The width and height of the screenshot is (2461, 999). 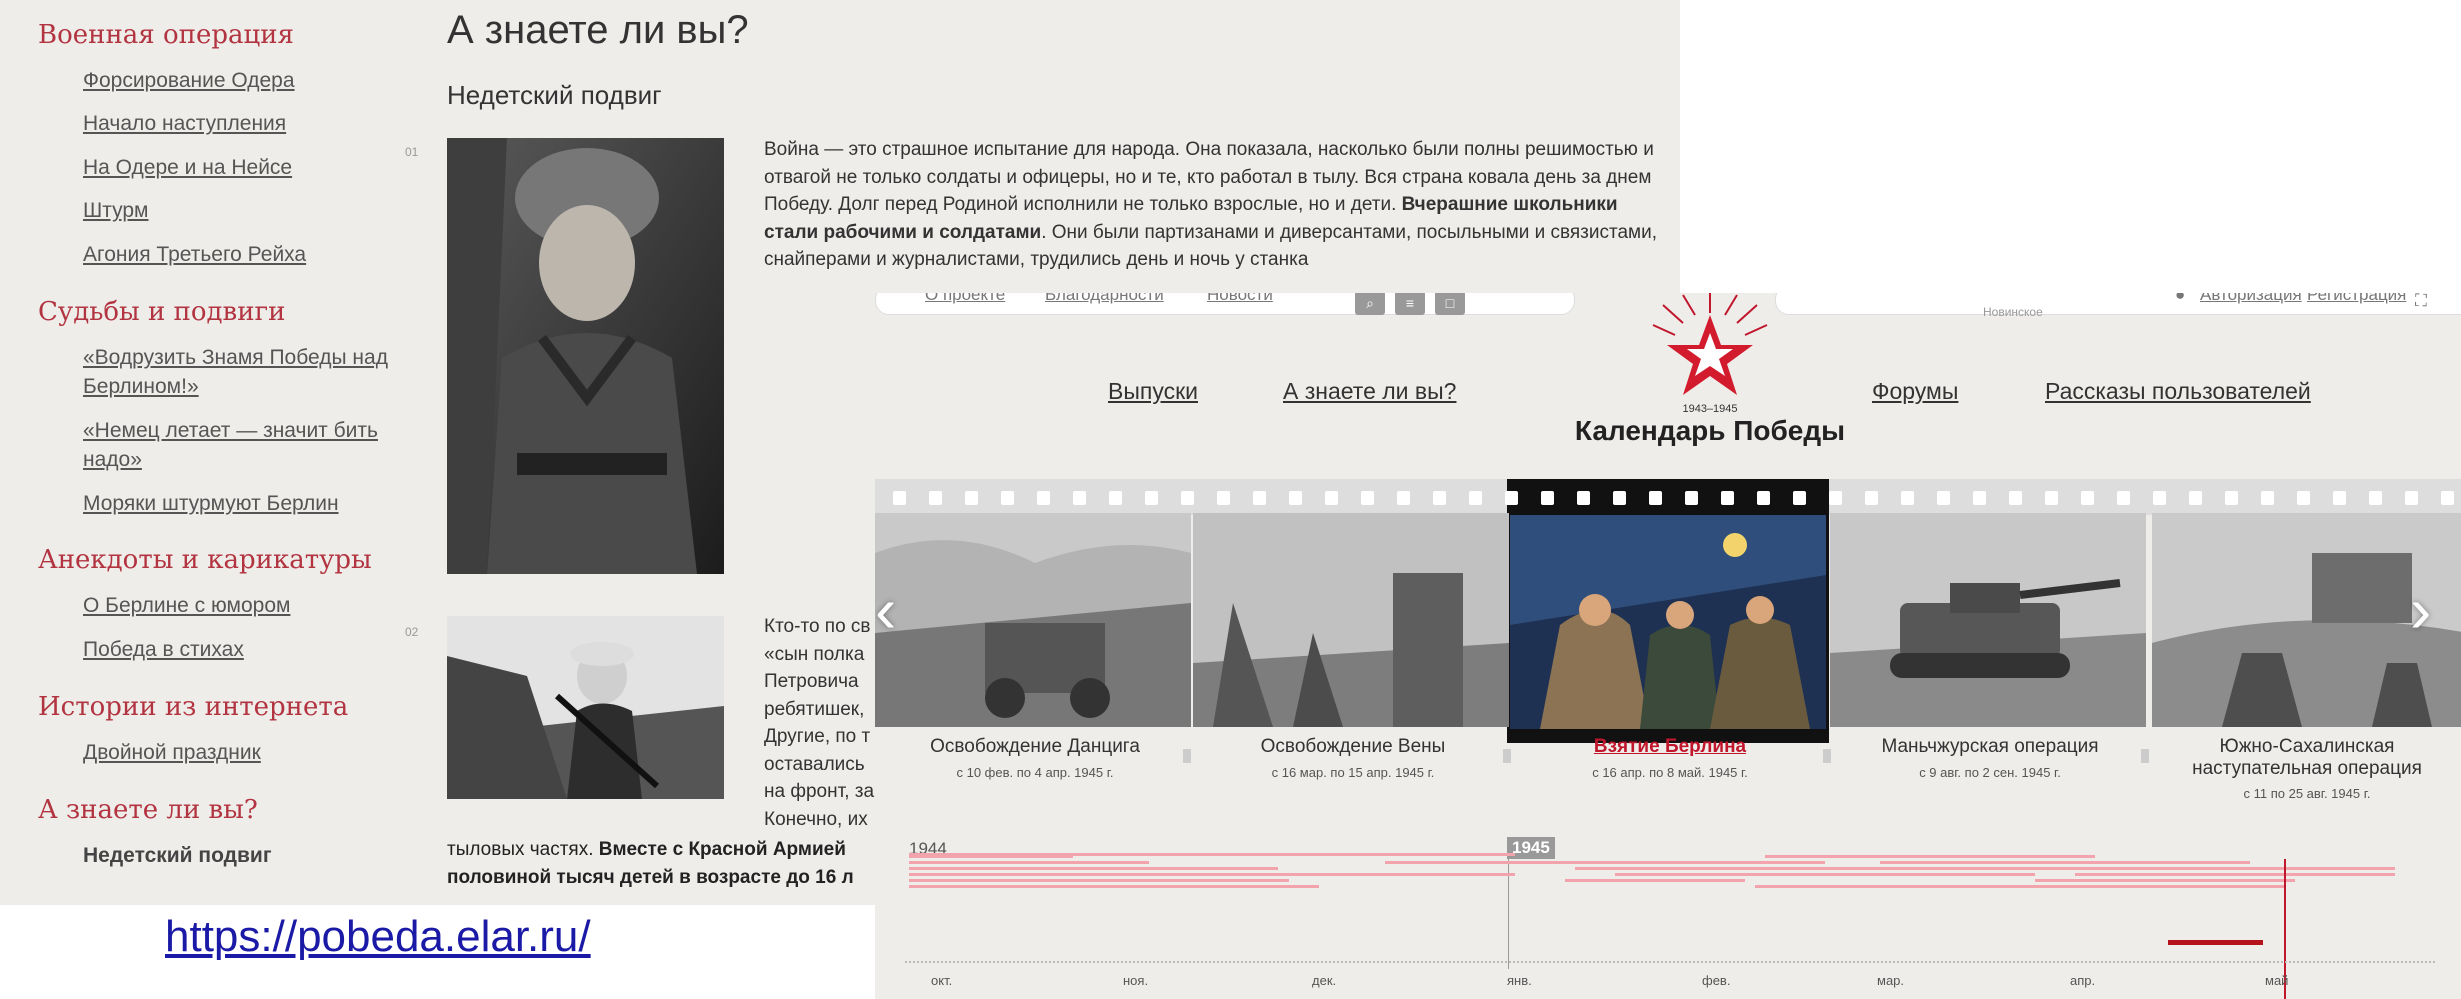 What do you see at coordinates (412, 152) in the screenshot?
I see `item-number: 01` at bounding box center [412, 152].